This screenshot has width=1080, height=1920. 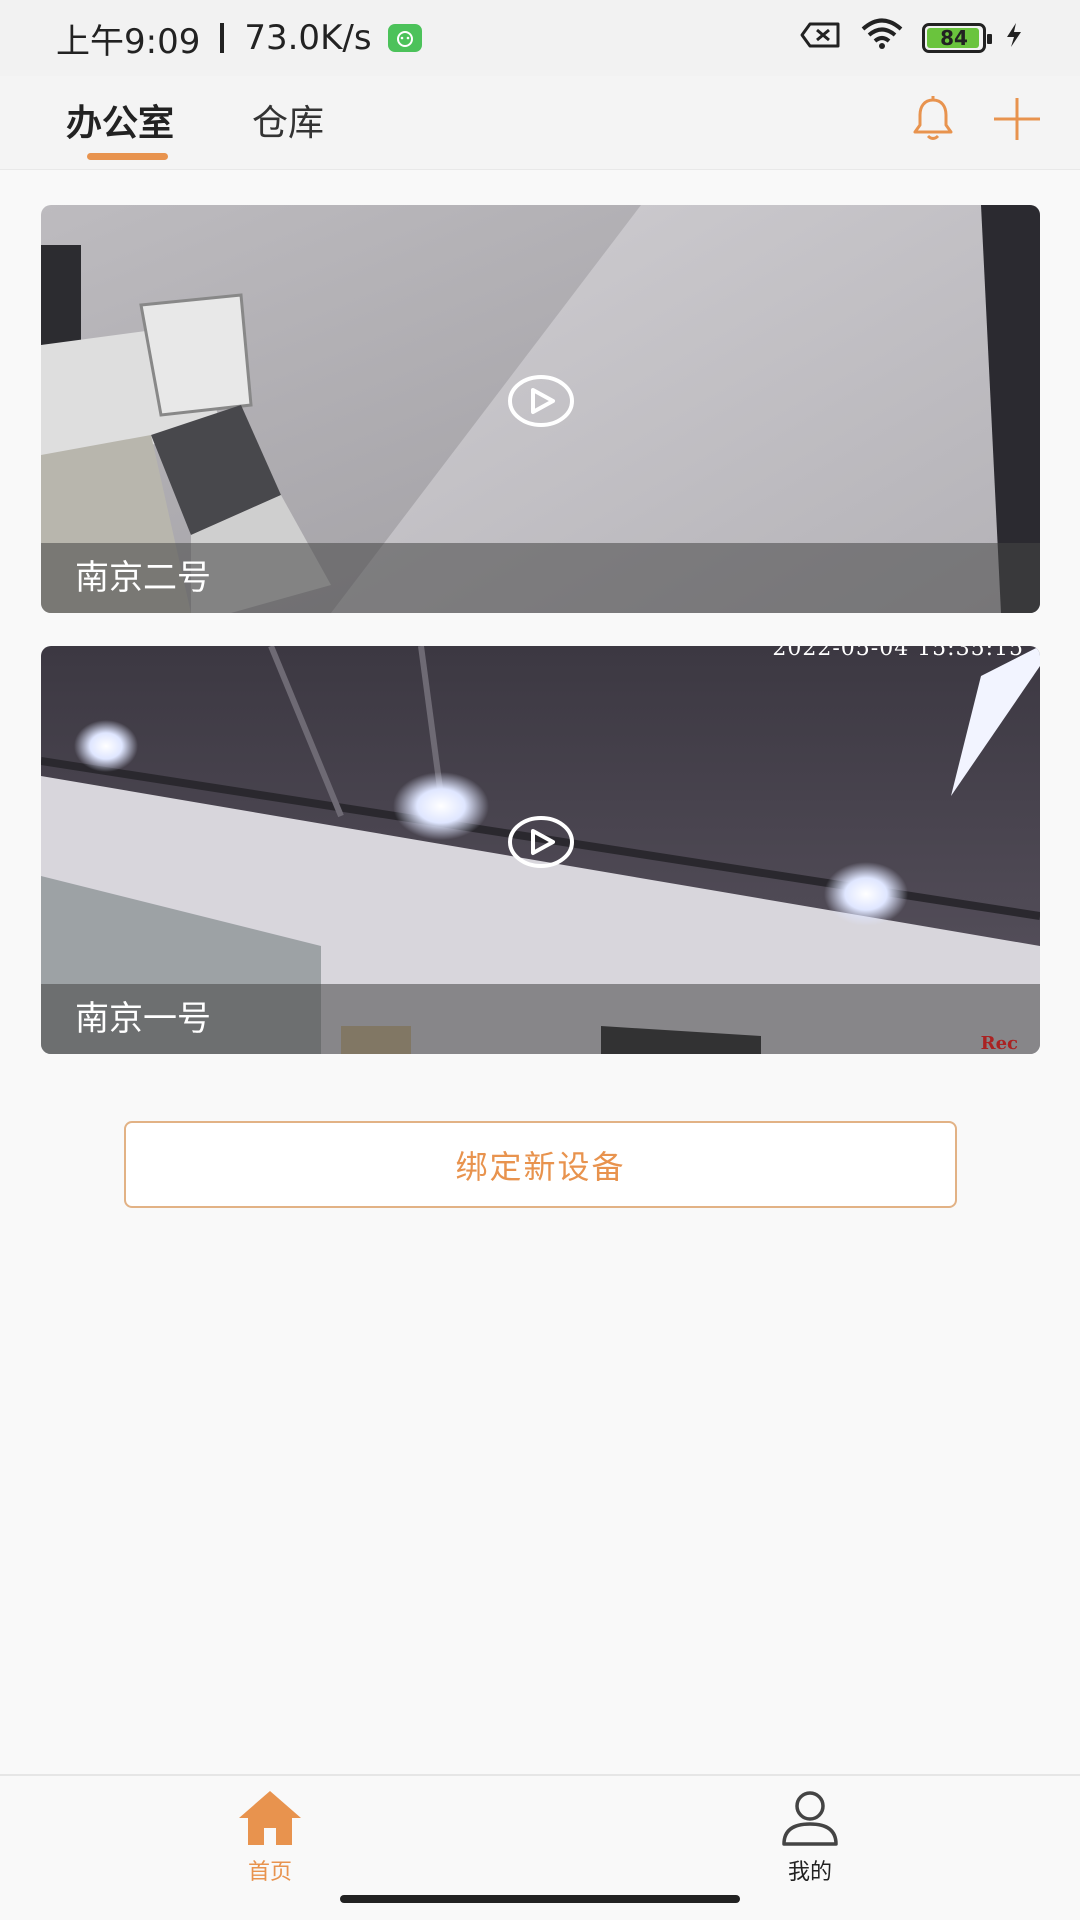 I want to click on nav-item-mine: 我的, so click(x=810, y=1837).